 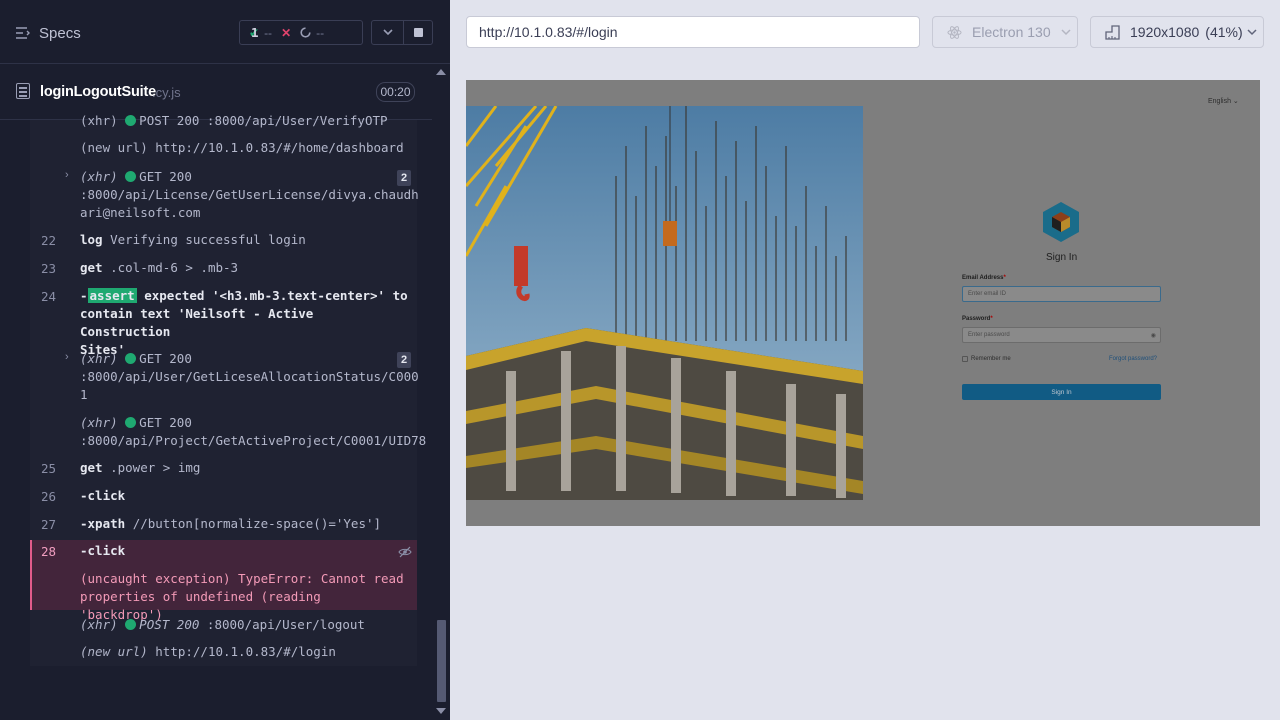 What do you see at coordinates (49, 268) in the screenshot?
I see `command-number: 23` at bounding box center [49, 268].